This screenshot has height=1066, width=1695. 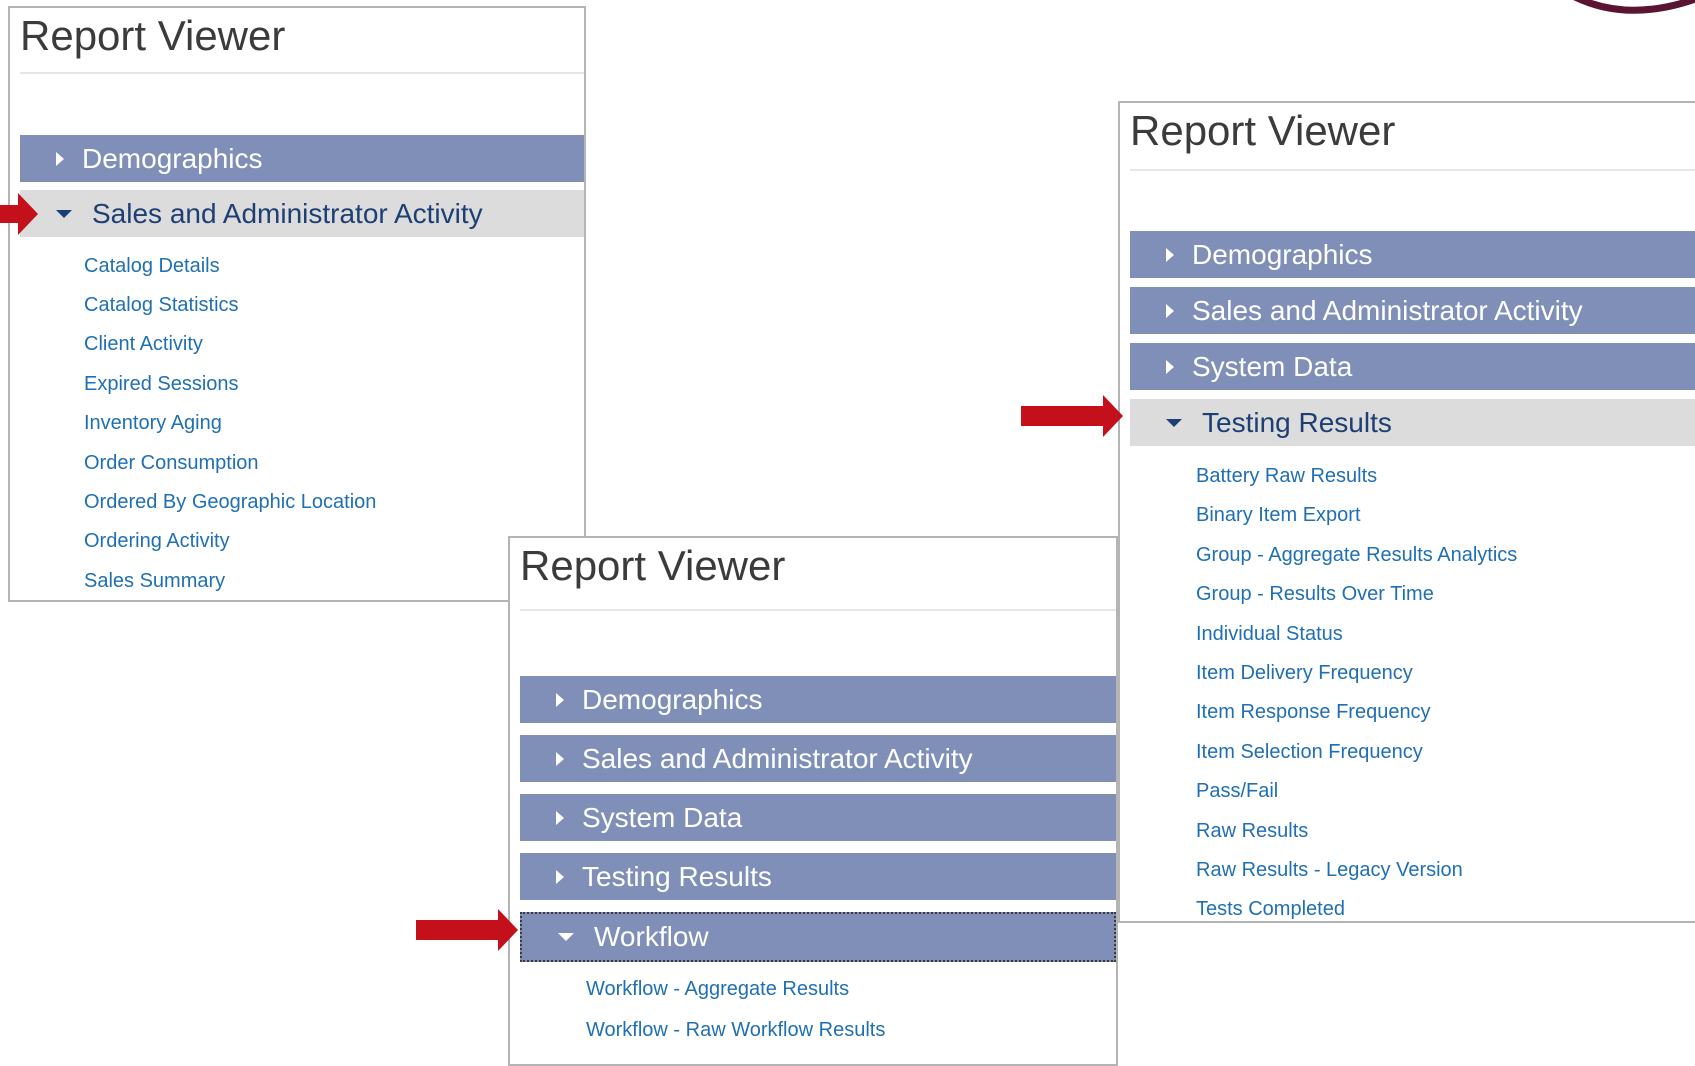 What do you see at coordinates (717, 989) in the screenshot?
I see `report-link-workflow-aggregate-results: Workflow - Aggregate Results` at bounding box center [717, 989].